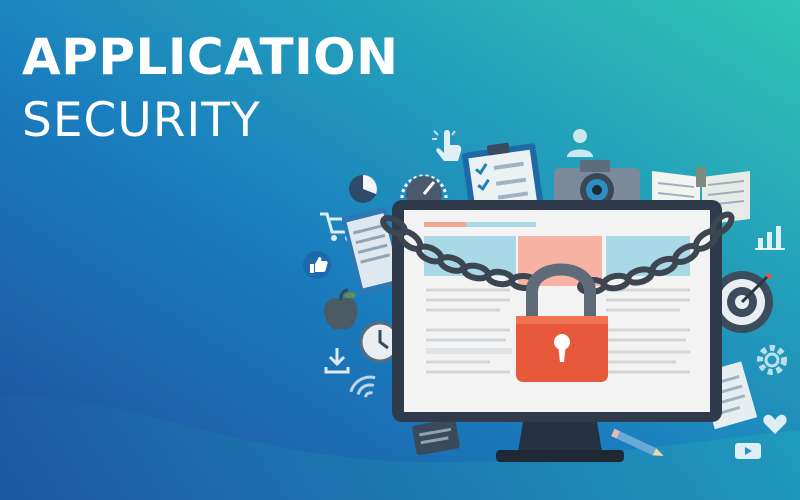  I want to click on user-icon, so click(580, 143).